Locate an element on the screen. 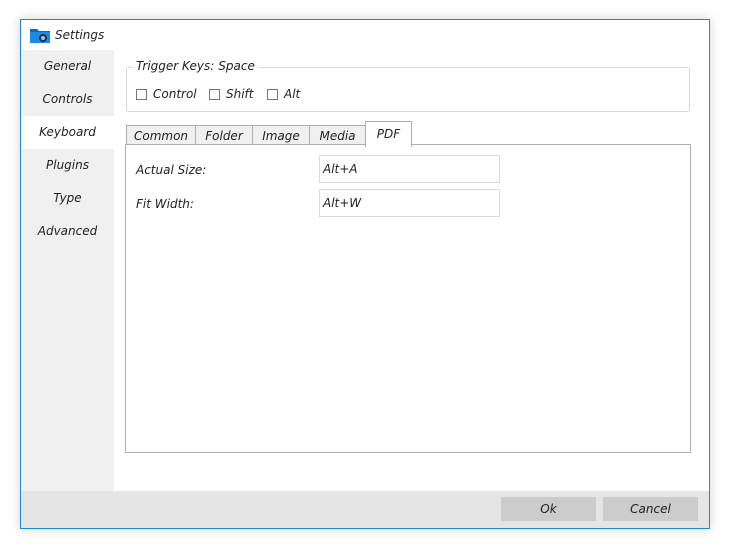 The image size is (733, 551). sidebar-item-plugins: Plugins is located at coordinates (67, 165).